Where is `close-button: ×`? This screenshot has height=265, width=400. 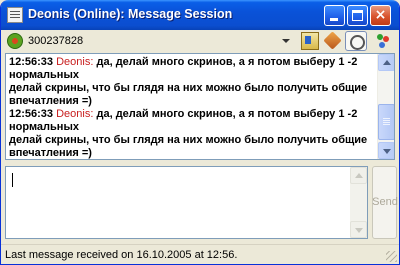
close-button: × is located at coordinates (380, 15).